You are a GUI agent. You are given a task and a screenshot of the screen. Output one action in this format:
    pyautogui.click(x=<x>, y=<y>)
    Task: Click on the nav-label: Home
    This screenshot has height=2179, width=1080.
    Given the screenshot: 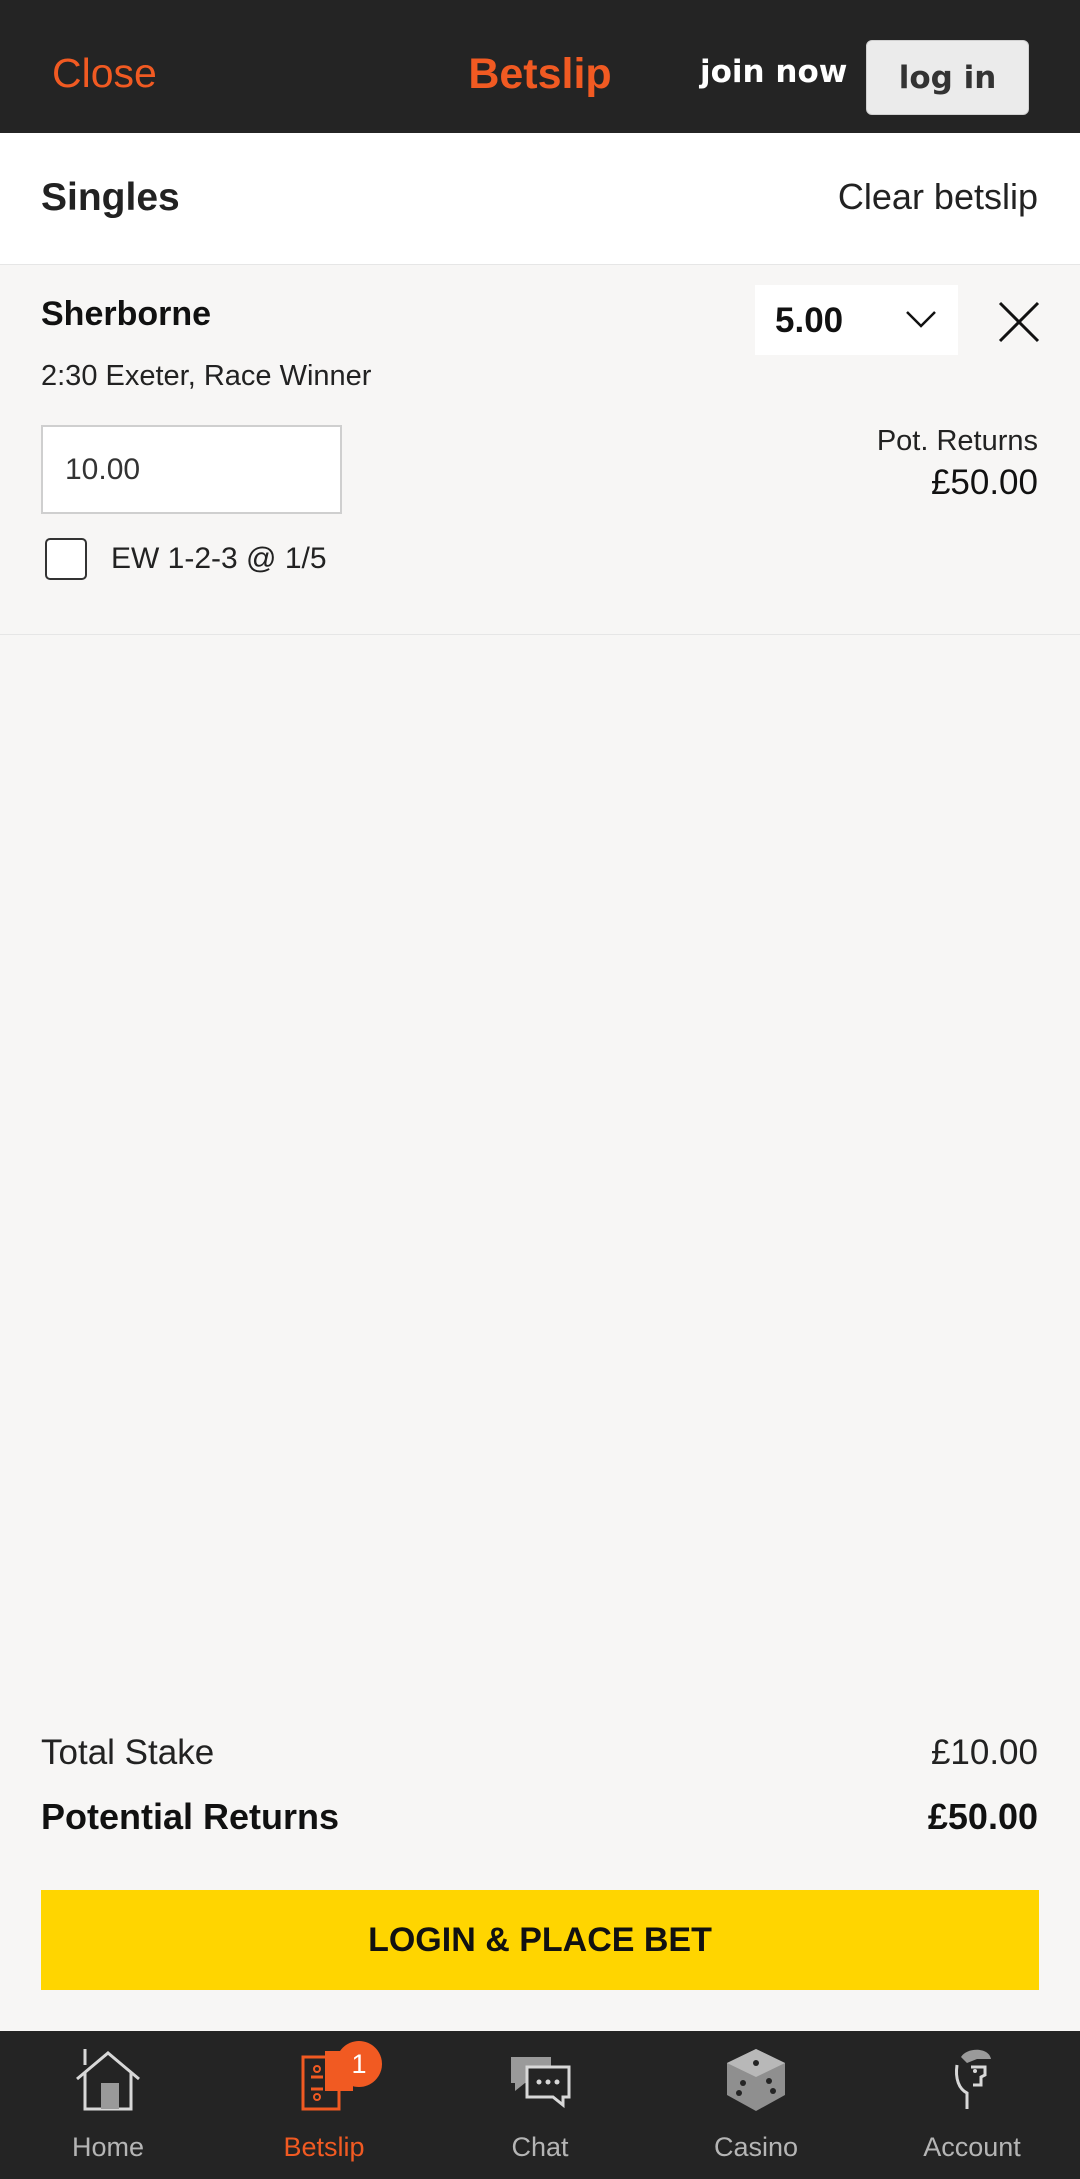 What is the action you would take?
    pyautogui.click(x=108, y=2147)
    